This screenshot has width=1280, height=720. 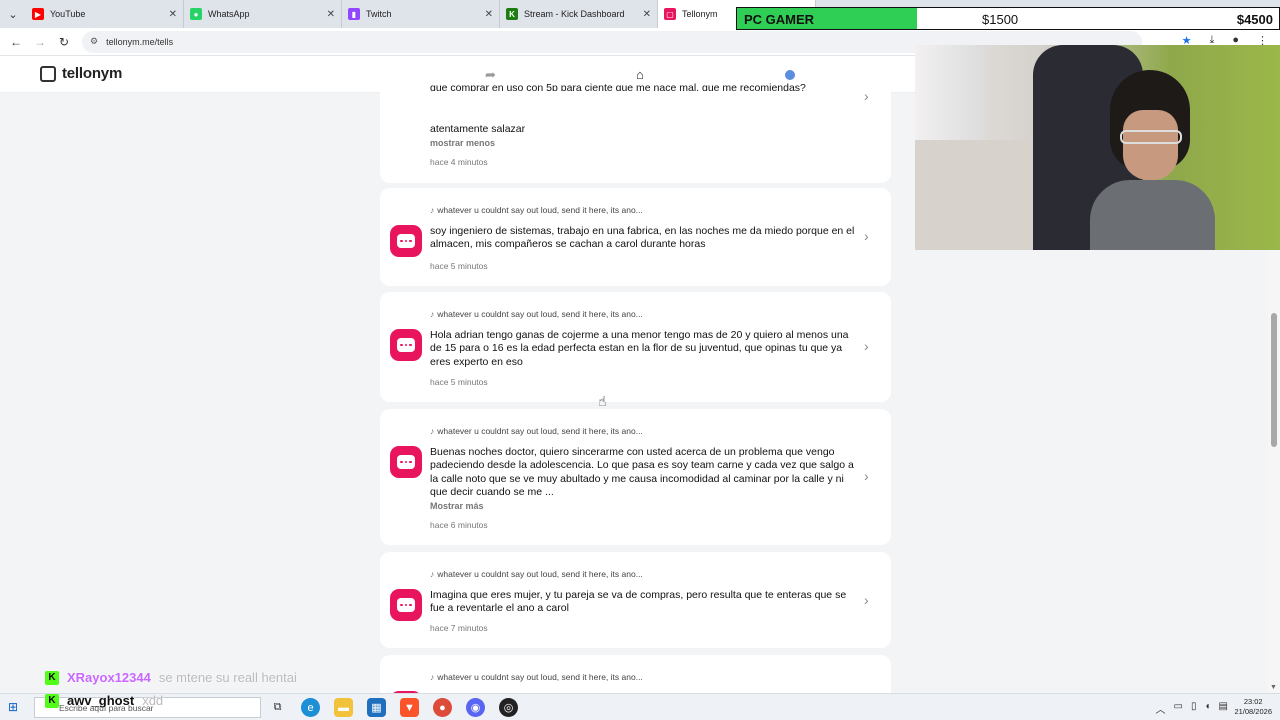 I want to click on goal-title: PC GAMER, so click(x=779, y=19).